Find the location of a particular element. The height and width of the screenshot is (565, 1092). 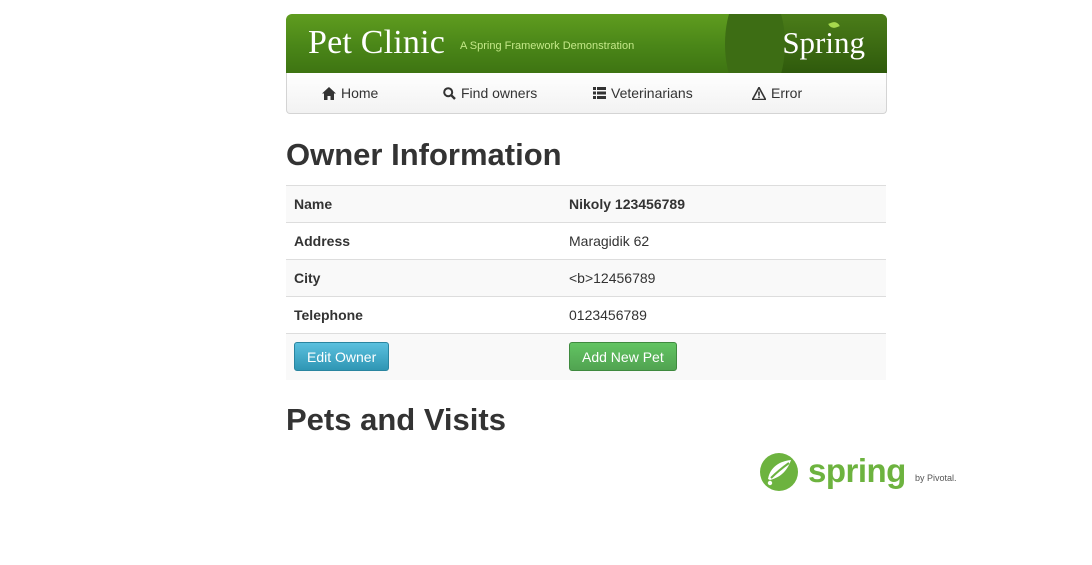

warning-icon is located at coordinates (759, 93).